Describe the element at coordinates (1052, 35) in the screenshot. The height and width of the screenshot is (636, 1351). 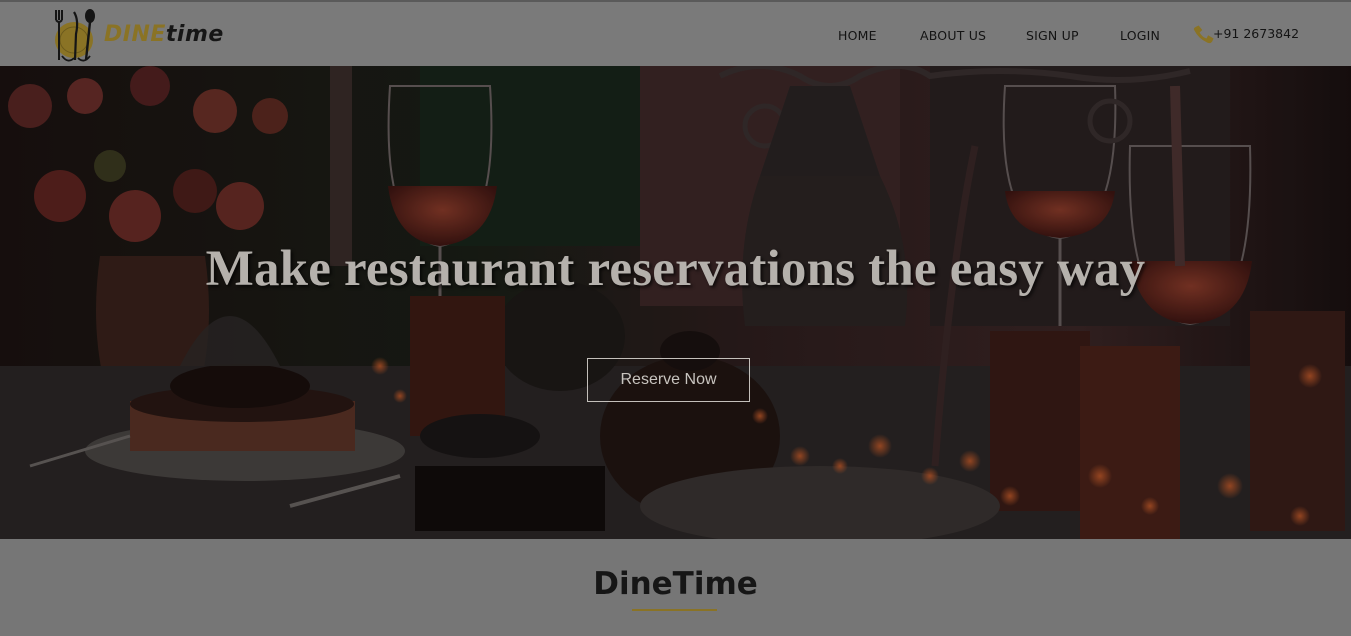
I see `nav-signup-link: SIGN UP` at that location.